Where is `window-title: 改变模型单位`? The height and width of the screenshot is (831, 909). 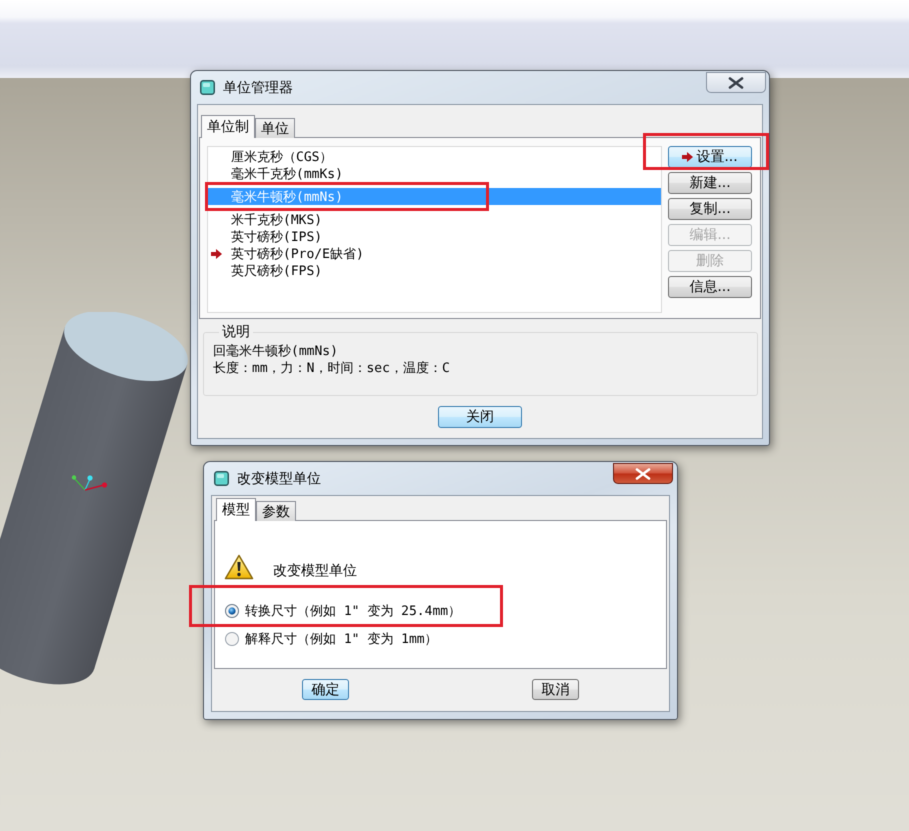
window-title: 改变模型单位 is located at coordinates (279, 479).